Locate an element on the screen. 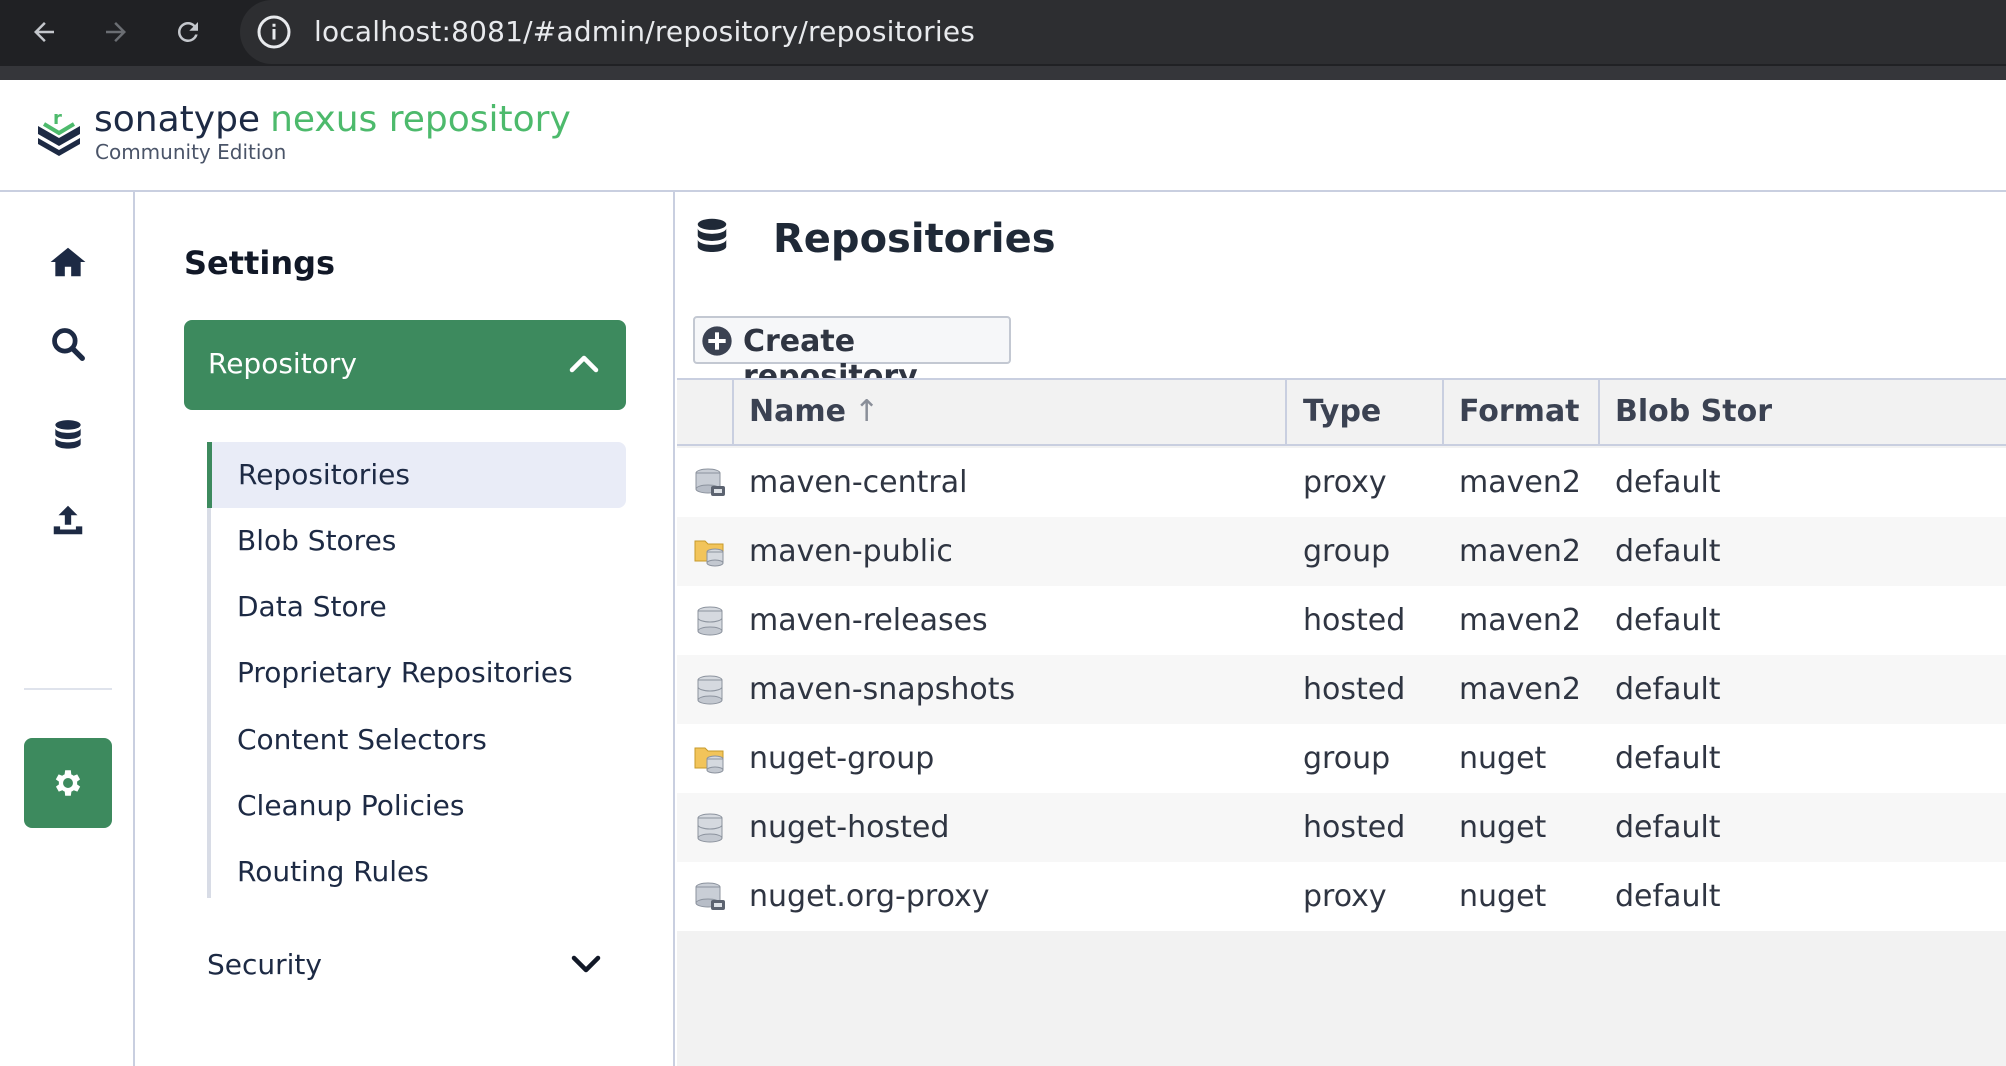 This screenshot has height=1066, width=2006. info-icon is located at coordinates (274, 32).